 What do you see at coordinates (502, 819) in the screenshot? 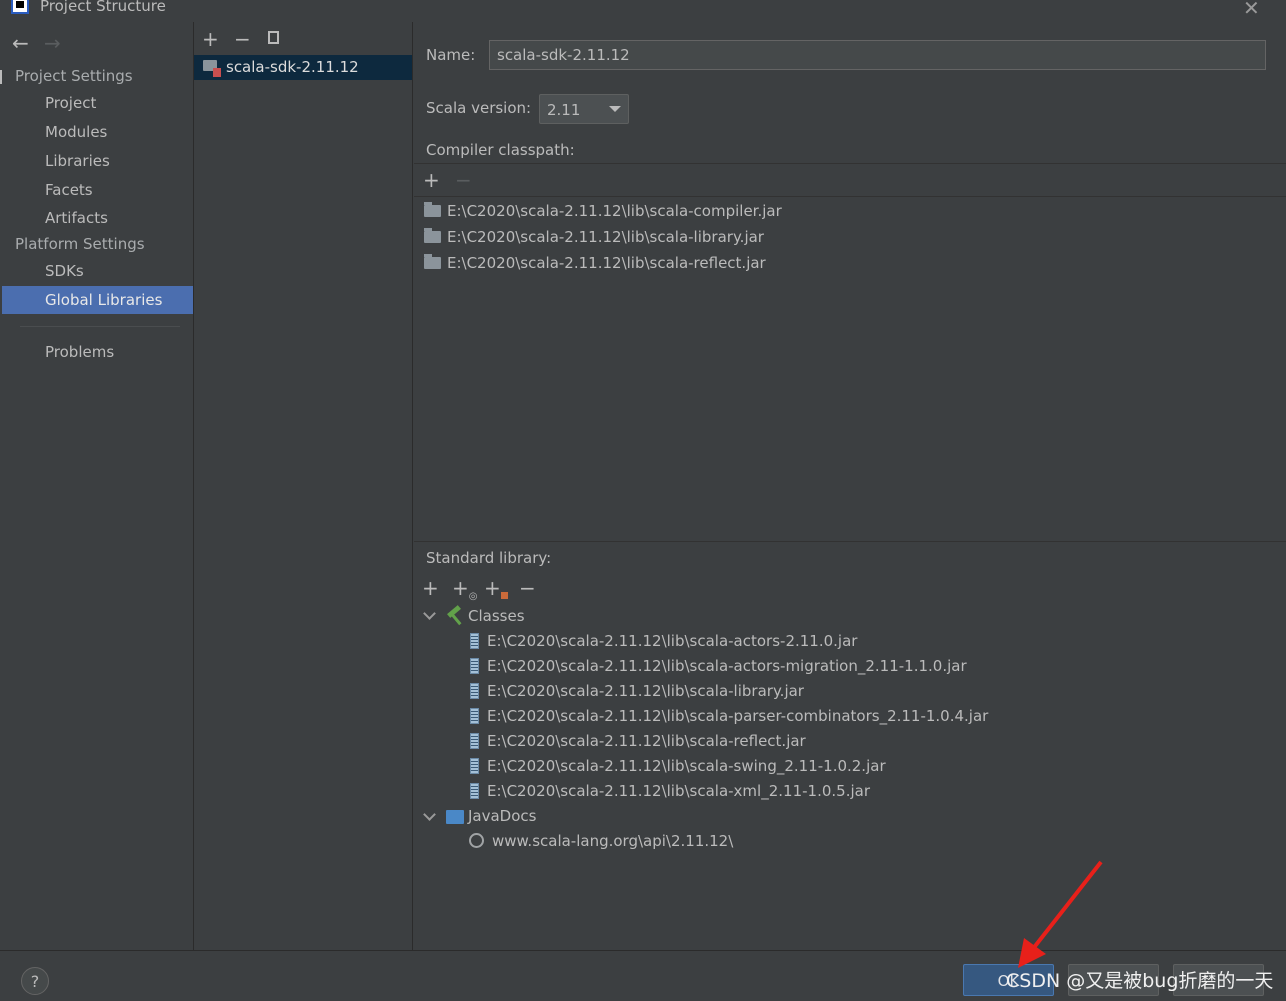
I see `javadocs-node: JavaDocs` at bounding box center [502, 819].